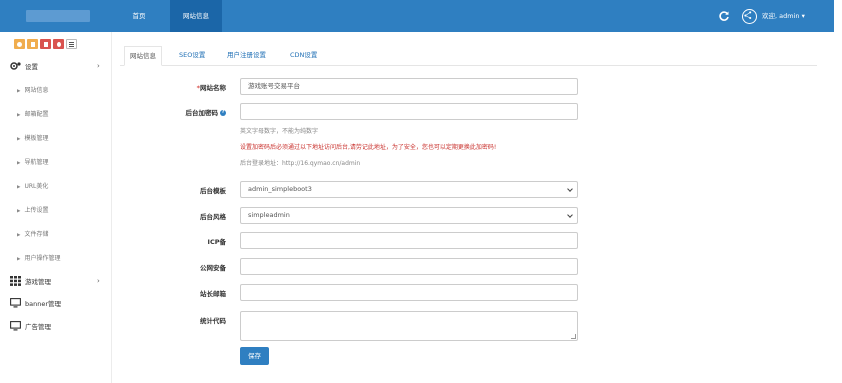 The width and height of the screenshot is (842, 383). I want to click on tab-seo: SEO设置, so click(192, 56).